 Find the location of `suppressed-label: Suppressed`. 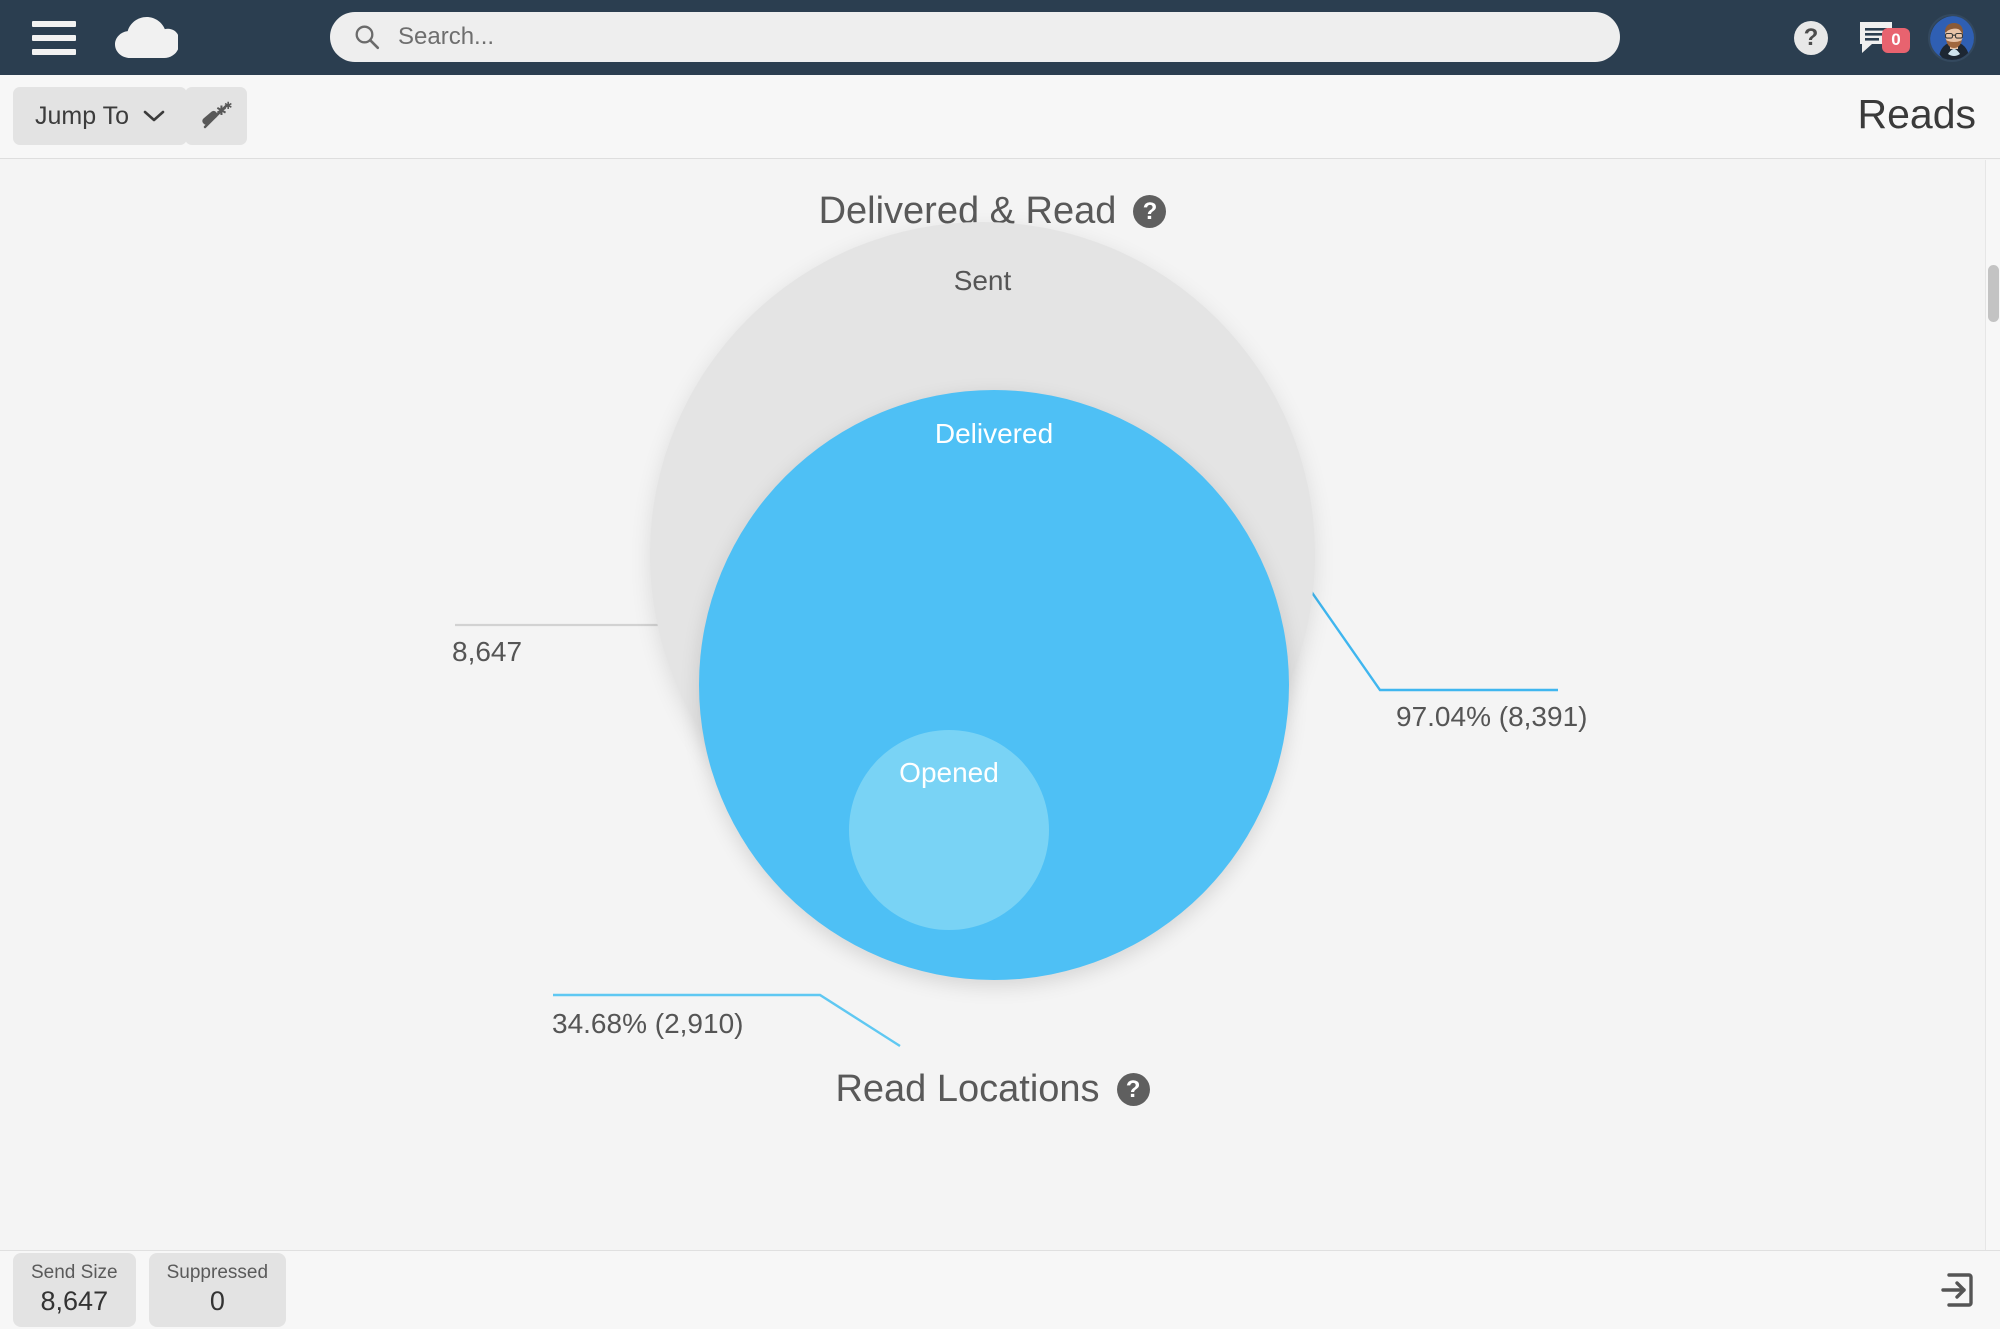

suppressed-label: Suppressed is located at coordinates (217, 1272).